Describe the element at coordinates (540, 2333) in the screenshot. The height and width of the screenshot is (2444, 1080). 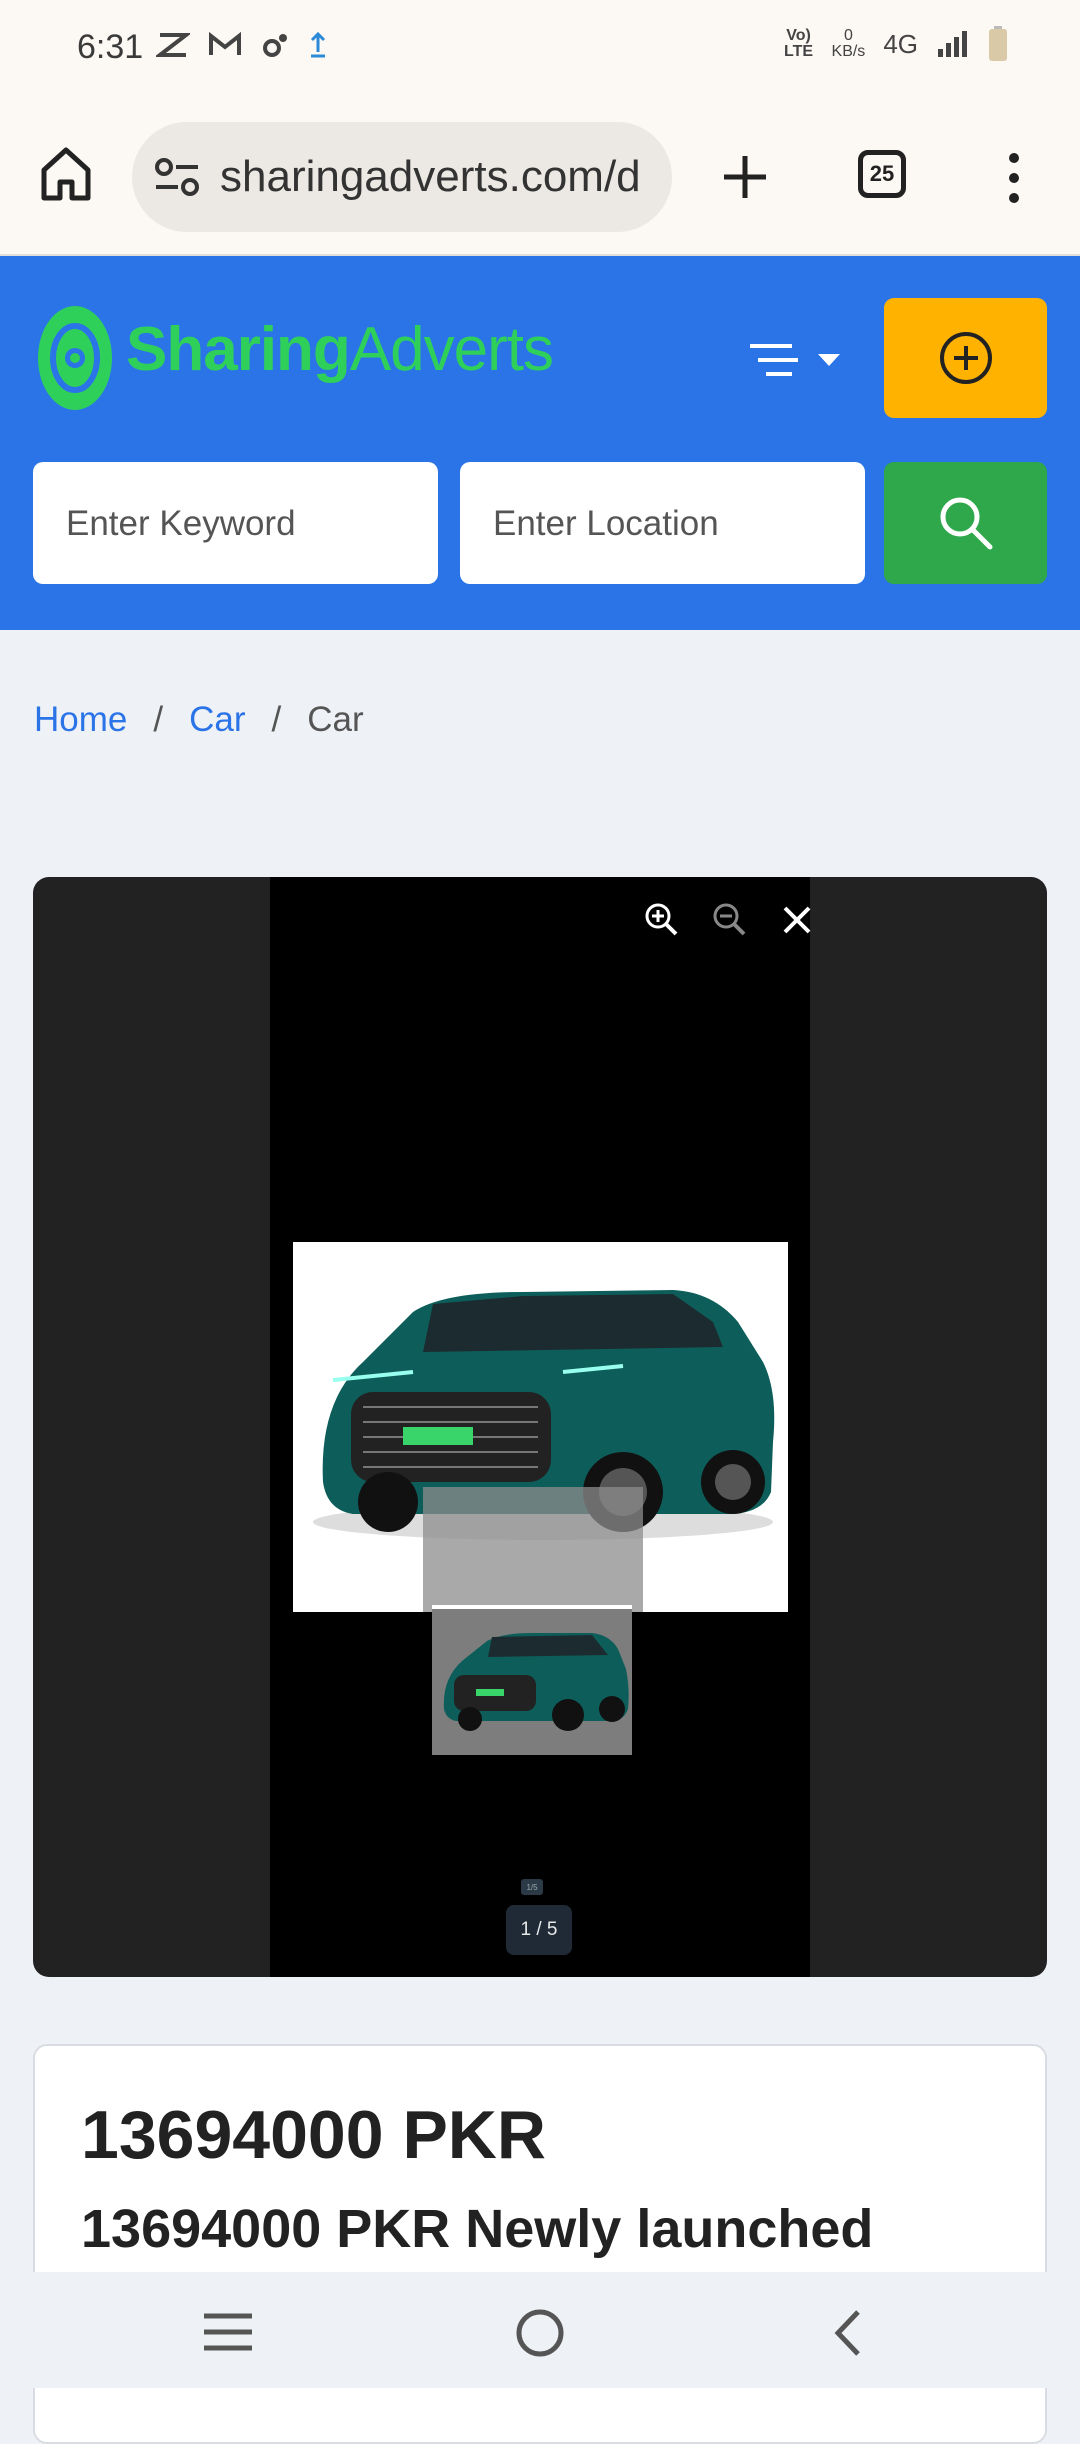
I see `home-nav-icon` at that location.